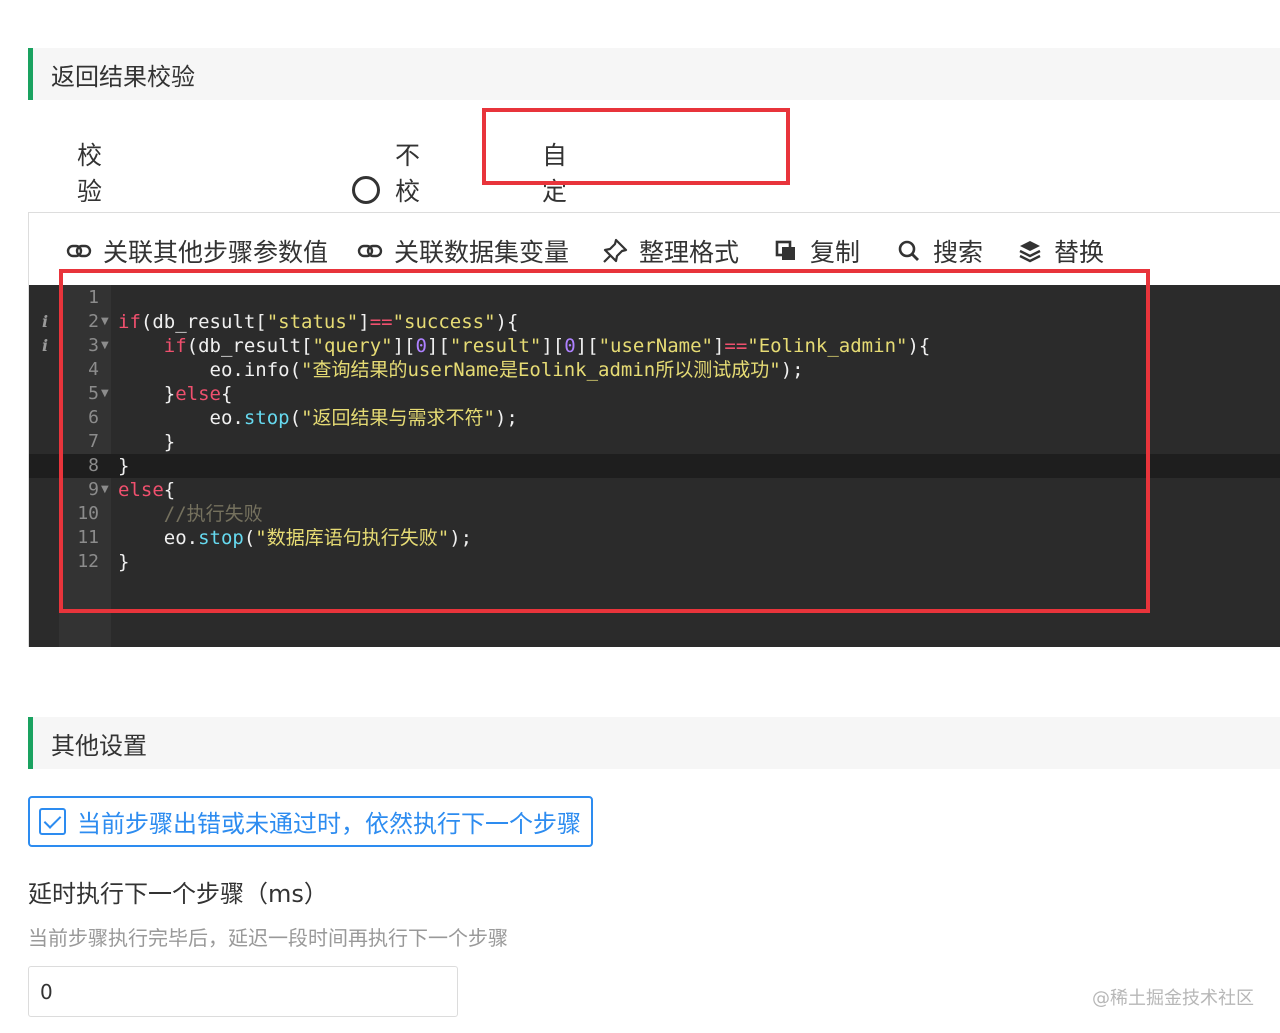 Image resolution: width=1280 pixels, height=1033 pixels. What do you see at coordinates (482, 252) in the screenshot?
I see `link-dataset-vars-label: 关联数据集变量` at bounding box center [482, 252].